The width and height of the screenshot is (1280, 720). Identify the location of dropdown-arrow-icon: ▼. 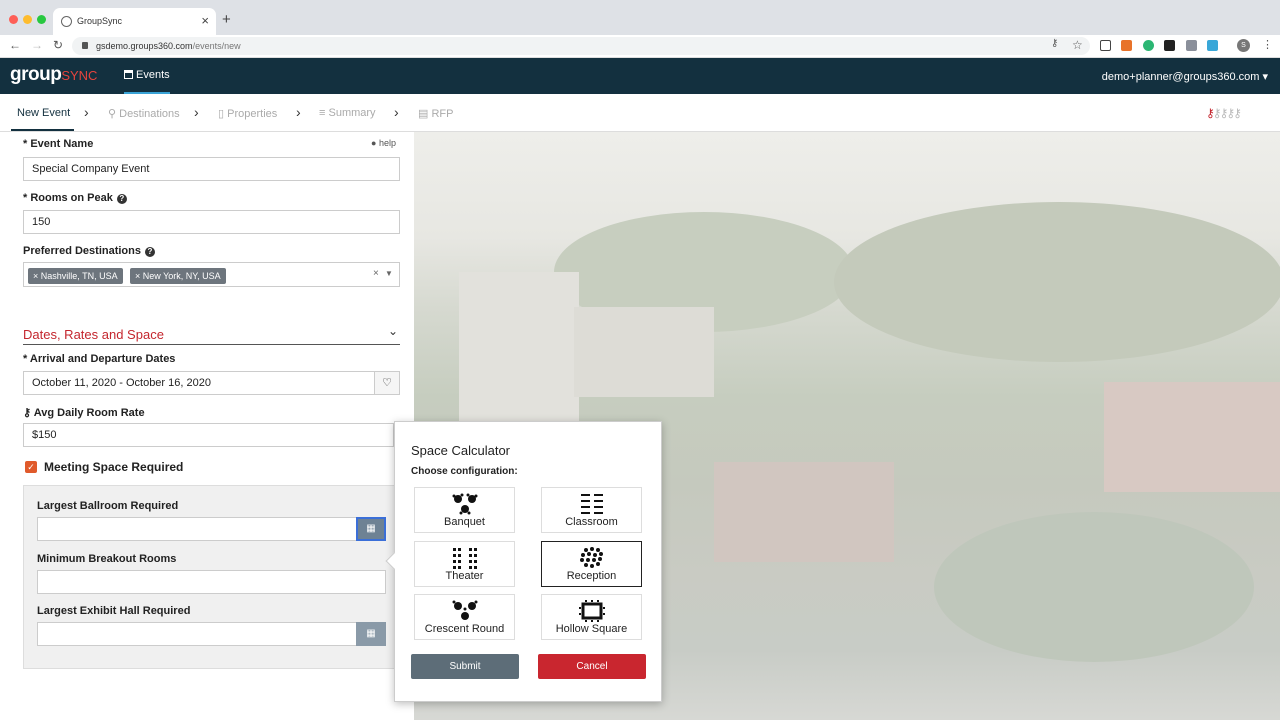
(389, 273).